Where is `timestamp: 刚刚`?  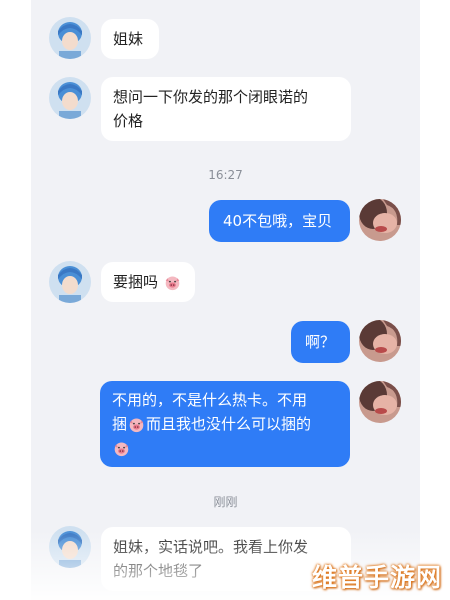 timestamp: 刚刚 is located at coordinates (225, 502).